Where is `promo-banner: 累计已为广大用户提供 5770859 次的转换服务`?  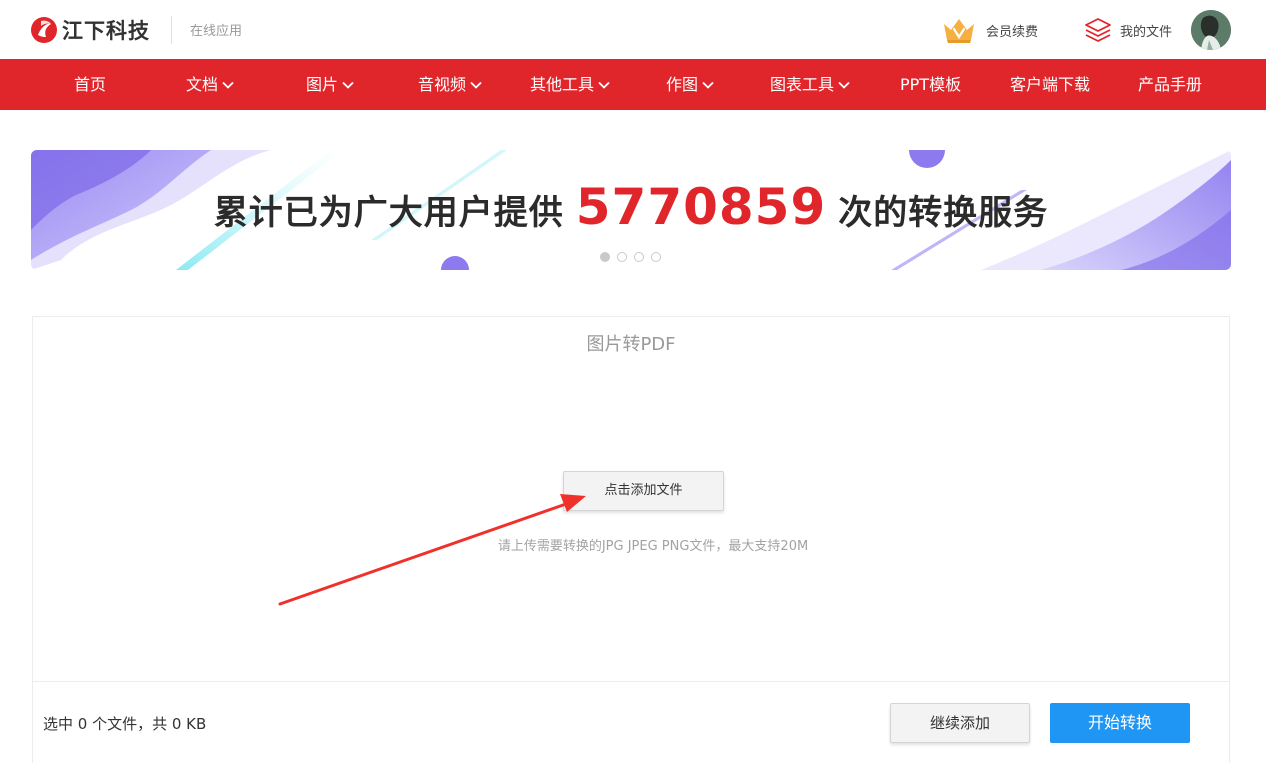
promo-banner: 累计已为广大用户提供 5770859 次的转换服务 is located at coordinates (631, 210).